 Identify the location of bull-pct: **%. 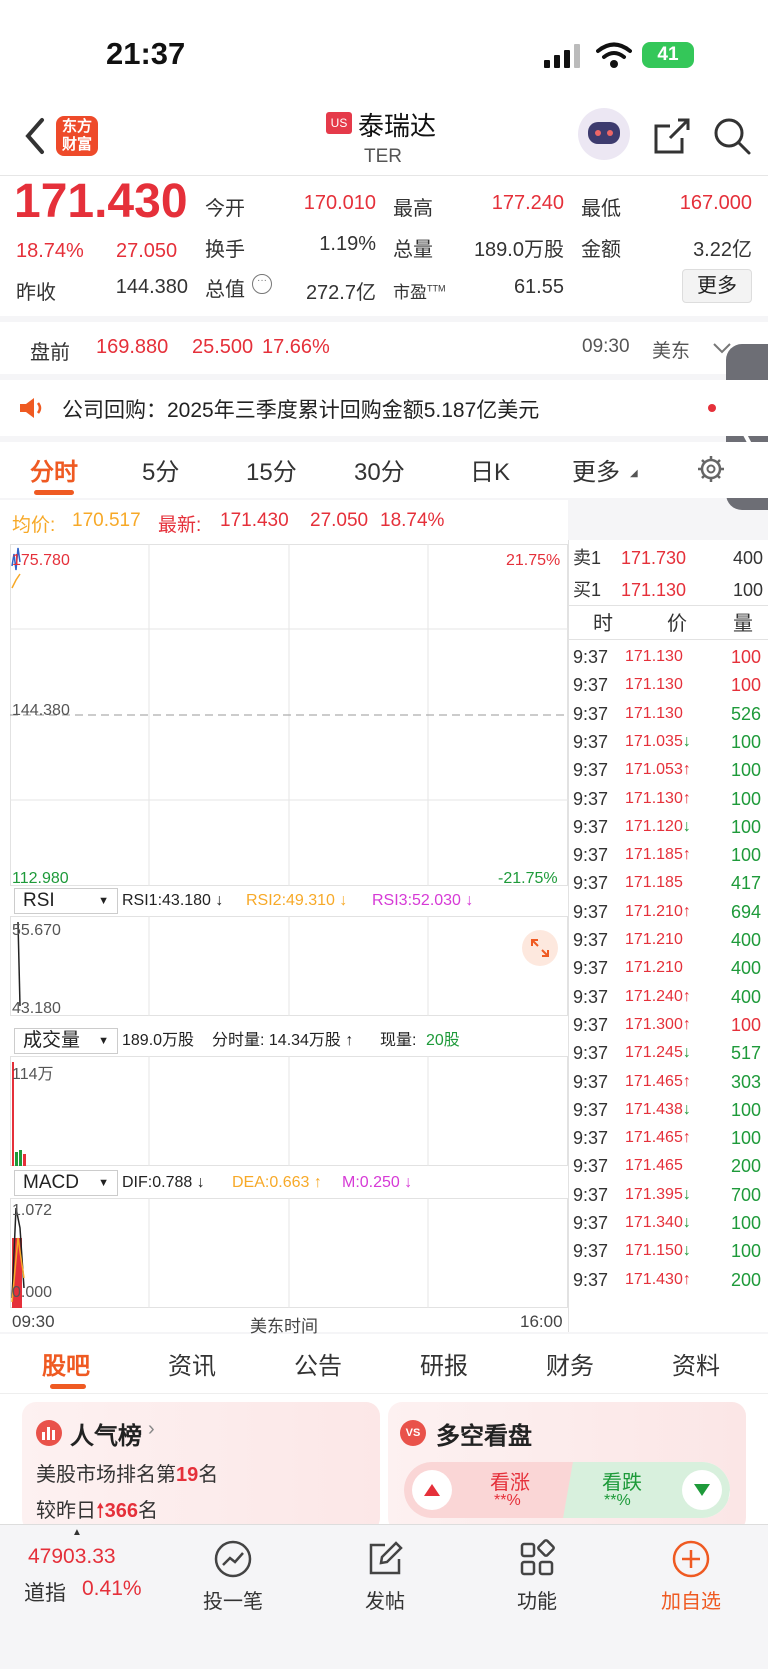
(507, 1500).